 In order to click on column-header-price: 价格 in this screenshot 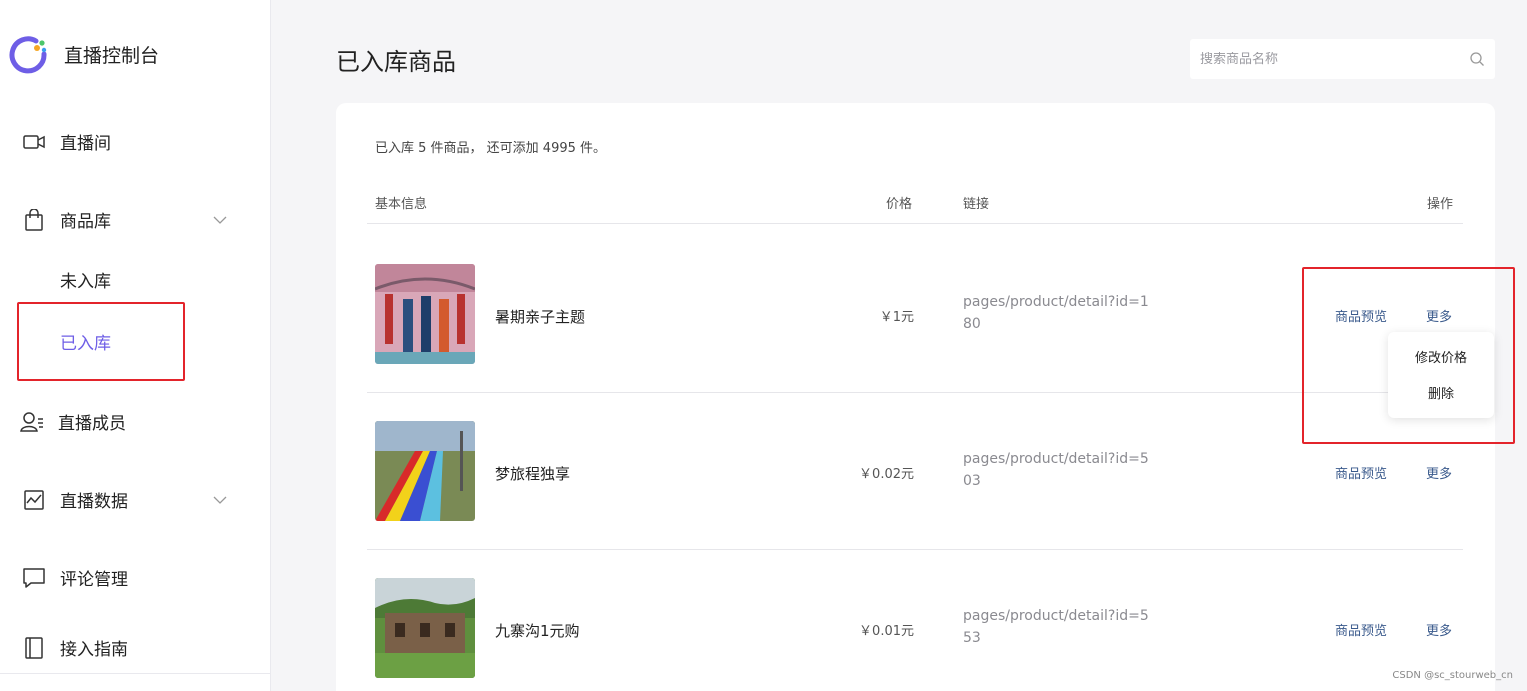, I will do `click(899, 204)`.